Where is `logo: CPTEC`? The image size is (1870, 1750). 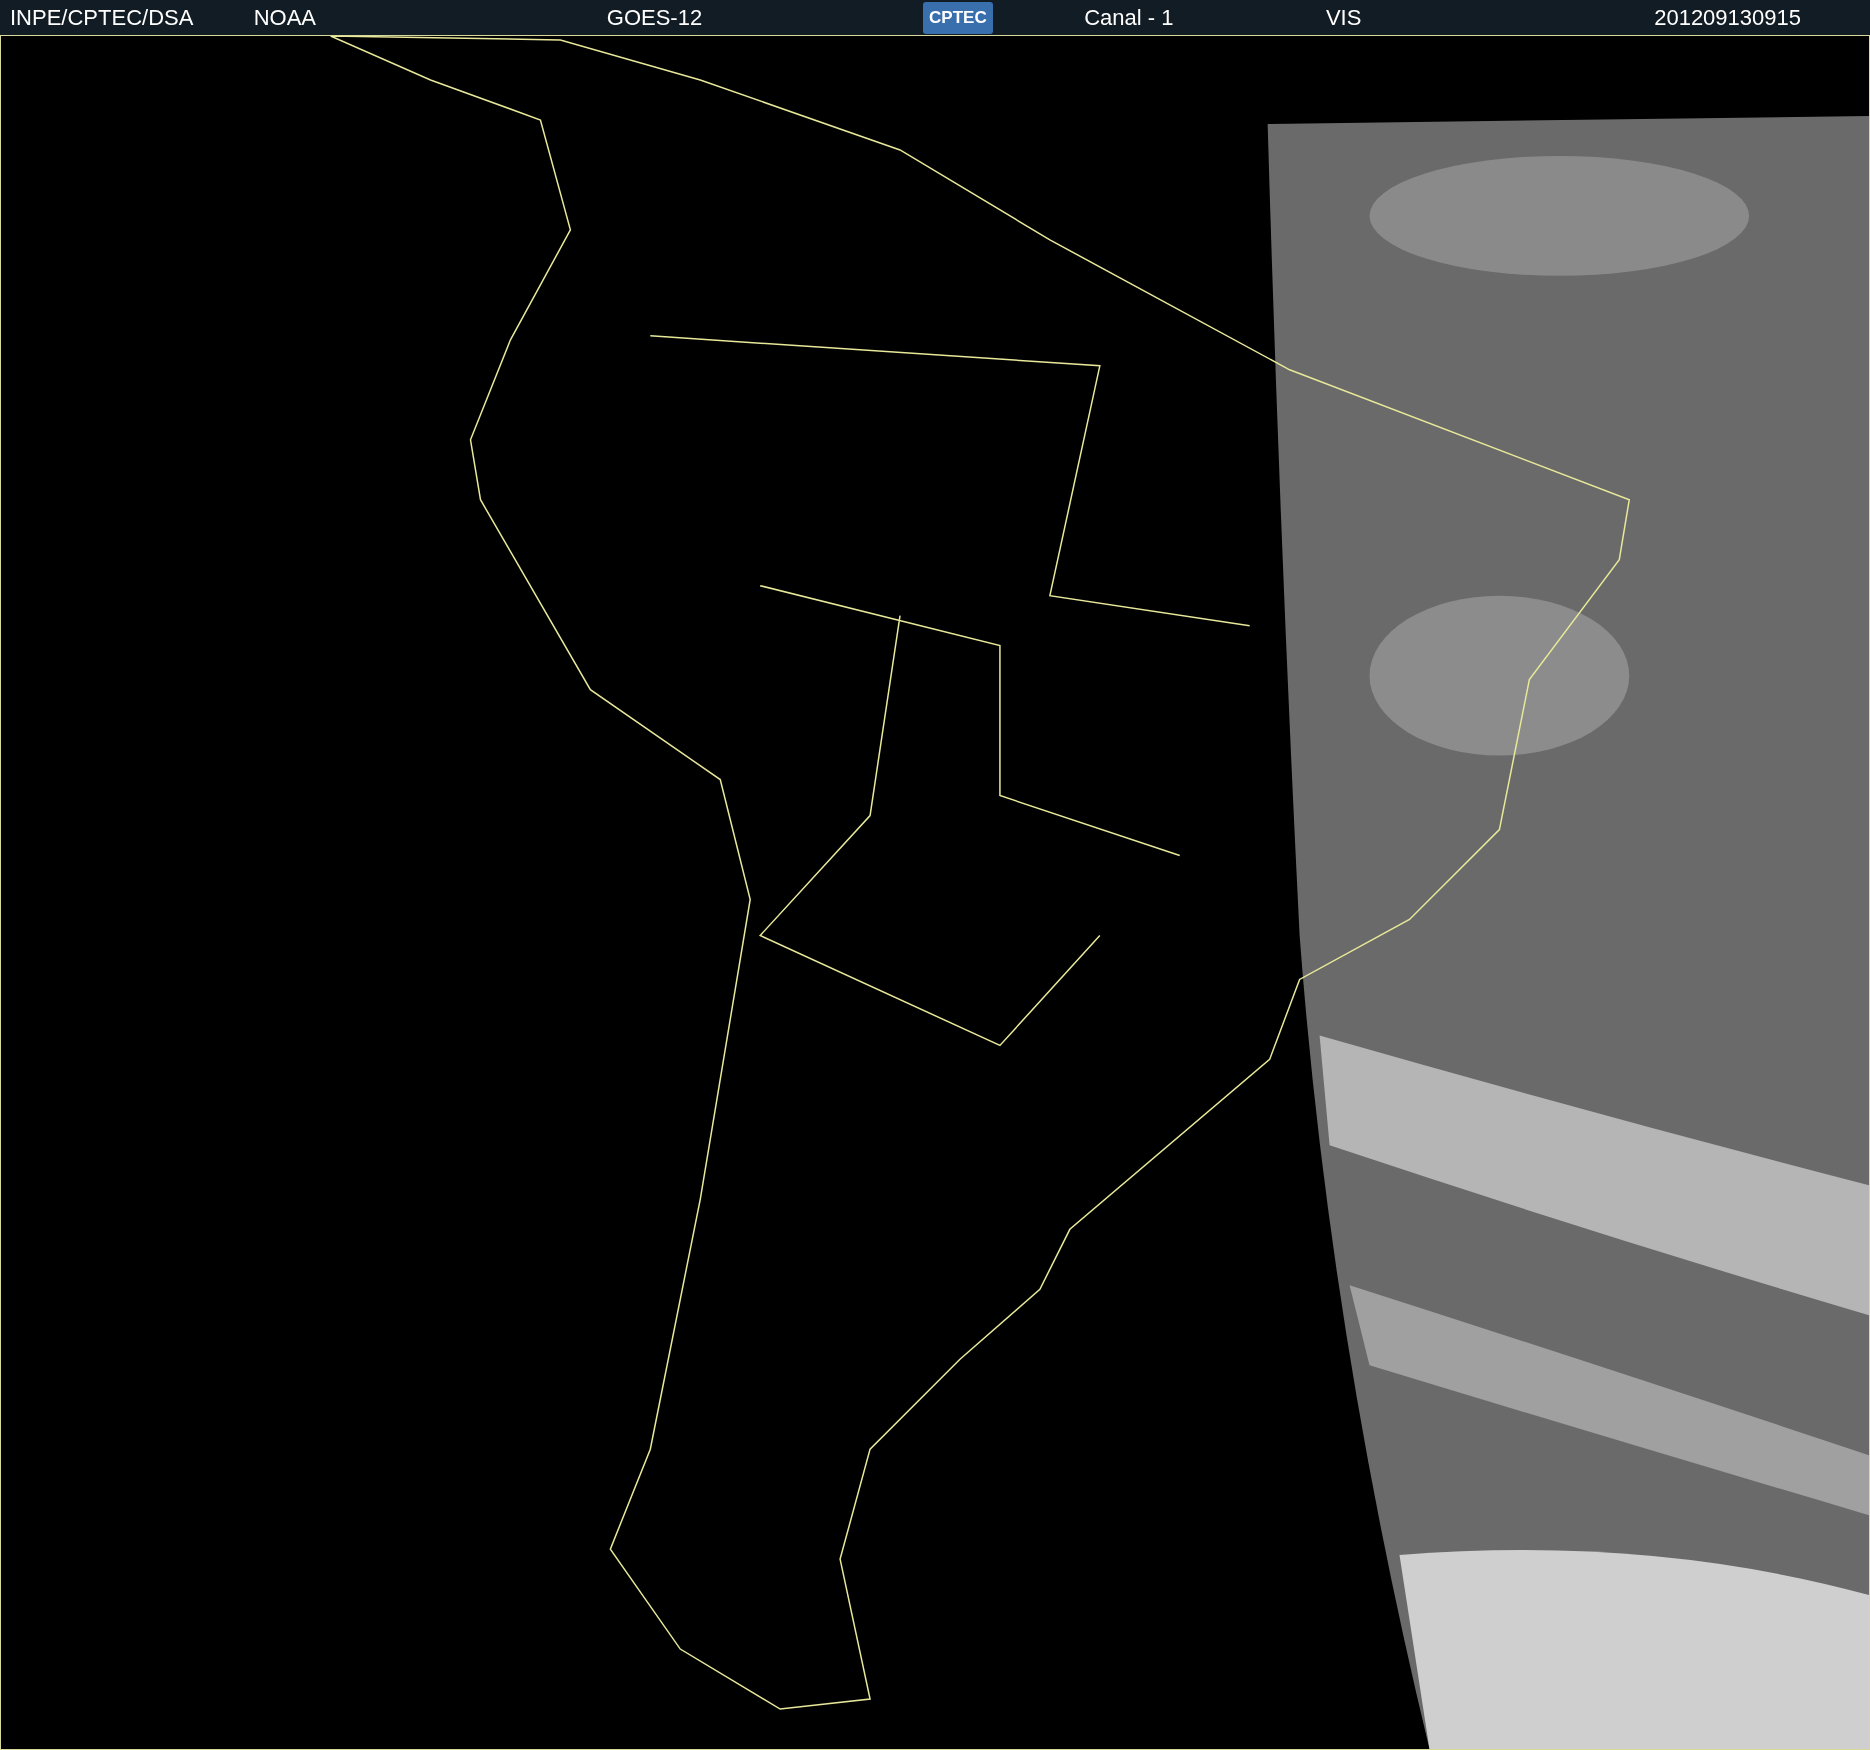 logo: CPTEC is located at coordinates (958, 17).